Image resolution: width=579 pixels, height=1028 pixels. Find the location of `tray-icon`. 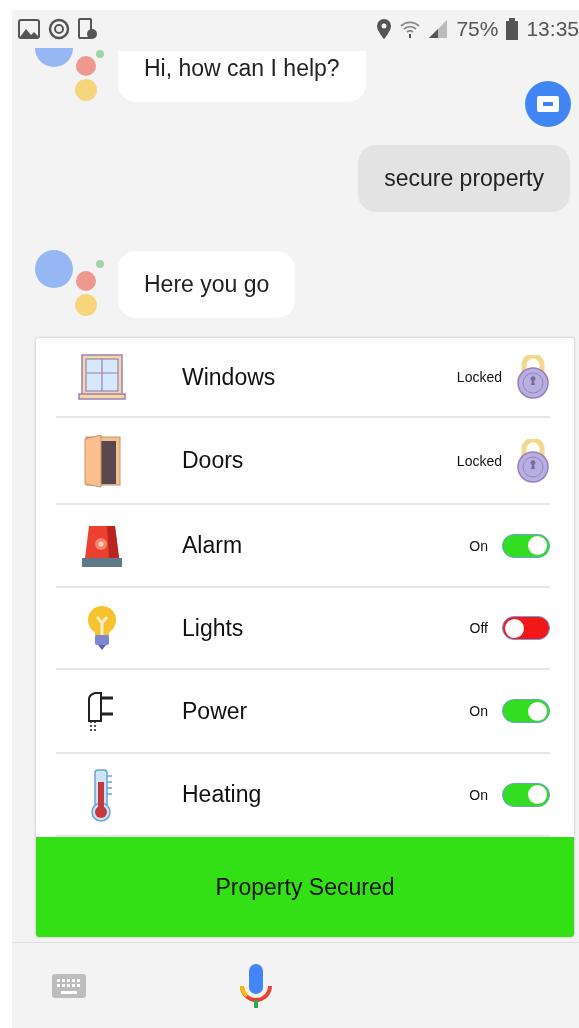

tray-icon is located at coordinates (548, 104).